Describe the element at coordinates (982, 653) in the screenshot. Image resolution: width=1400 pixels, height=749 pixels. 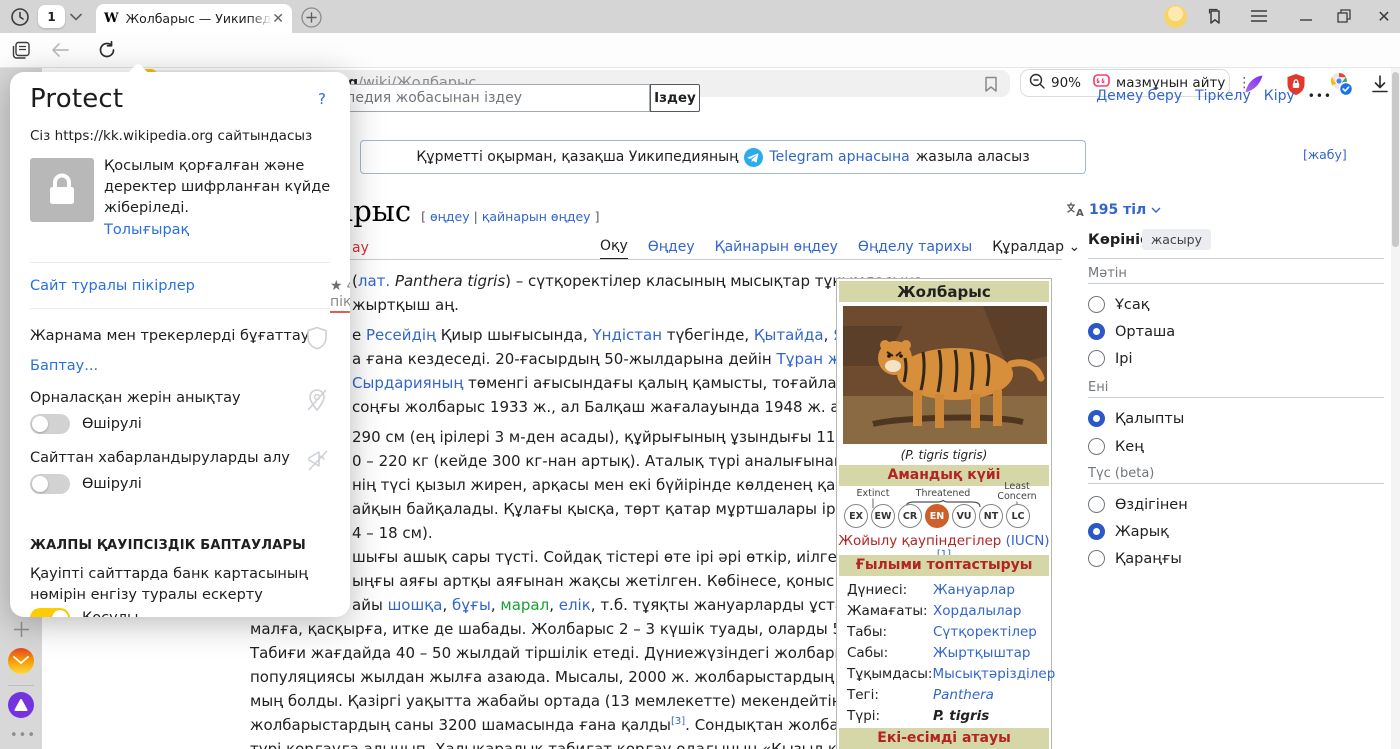
I see `taxonomy-value-link: Жыртқыштар` at that location.